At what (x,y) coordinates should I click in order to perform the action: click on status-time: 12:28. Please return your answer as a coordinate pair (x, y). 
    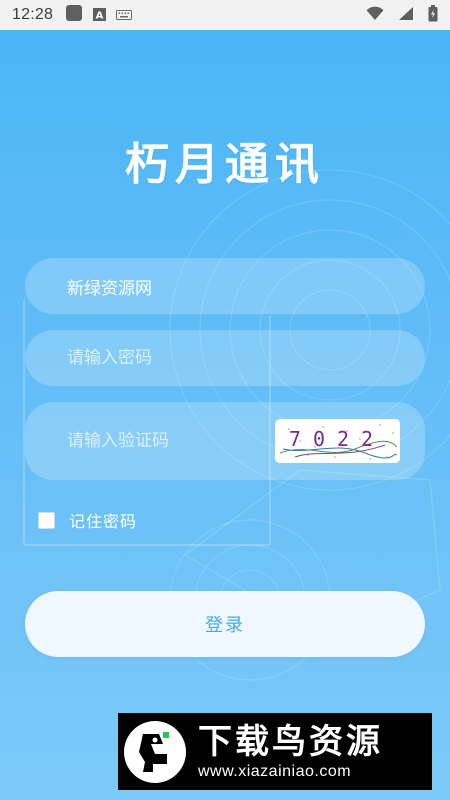
    Looking at the image, I should click on (33, 14).